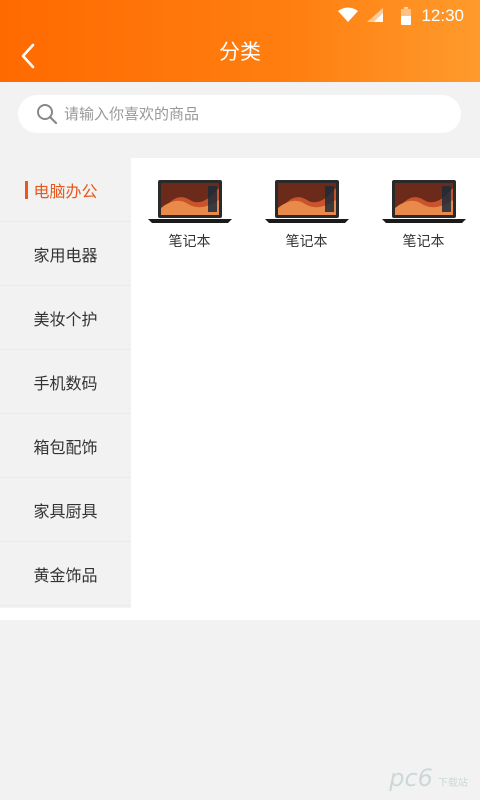 The width and height of the screenshot is (480, 800). I want to click on watermark-logo: pc6 下载站, so click(428, 778).